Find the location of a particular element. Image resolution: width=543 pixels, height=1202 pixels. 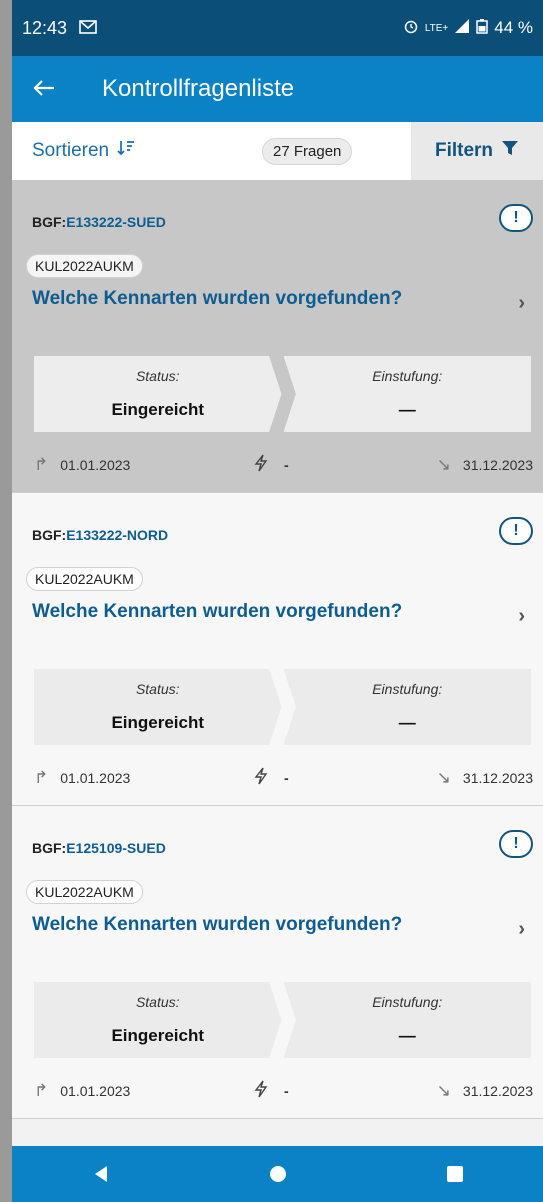

nav-home-icon is located at coordinates (278, 1174).